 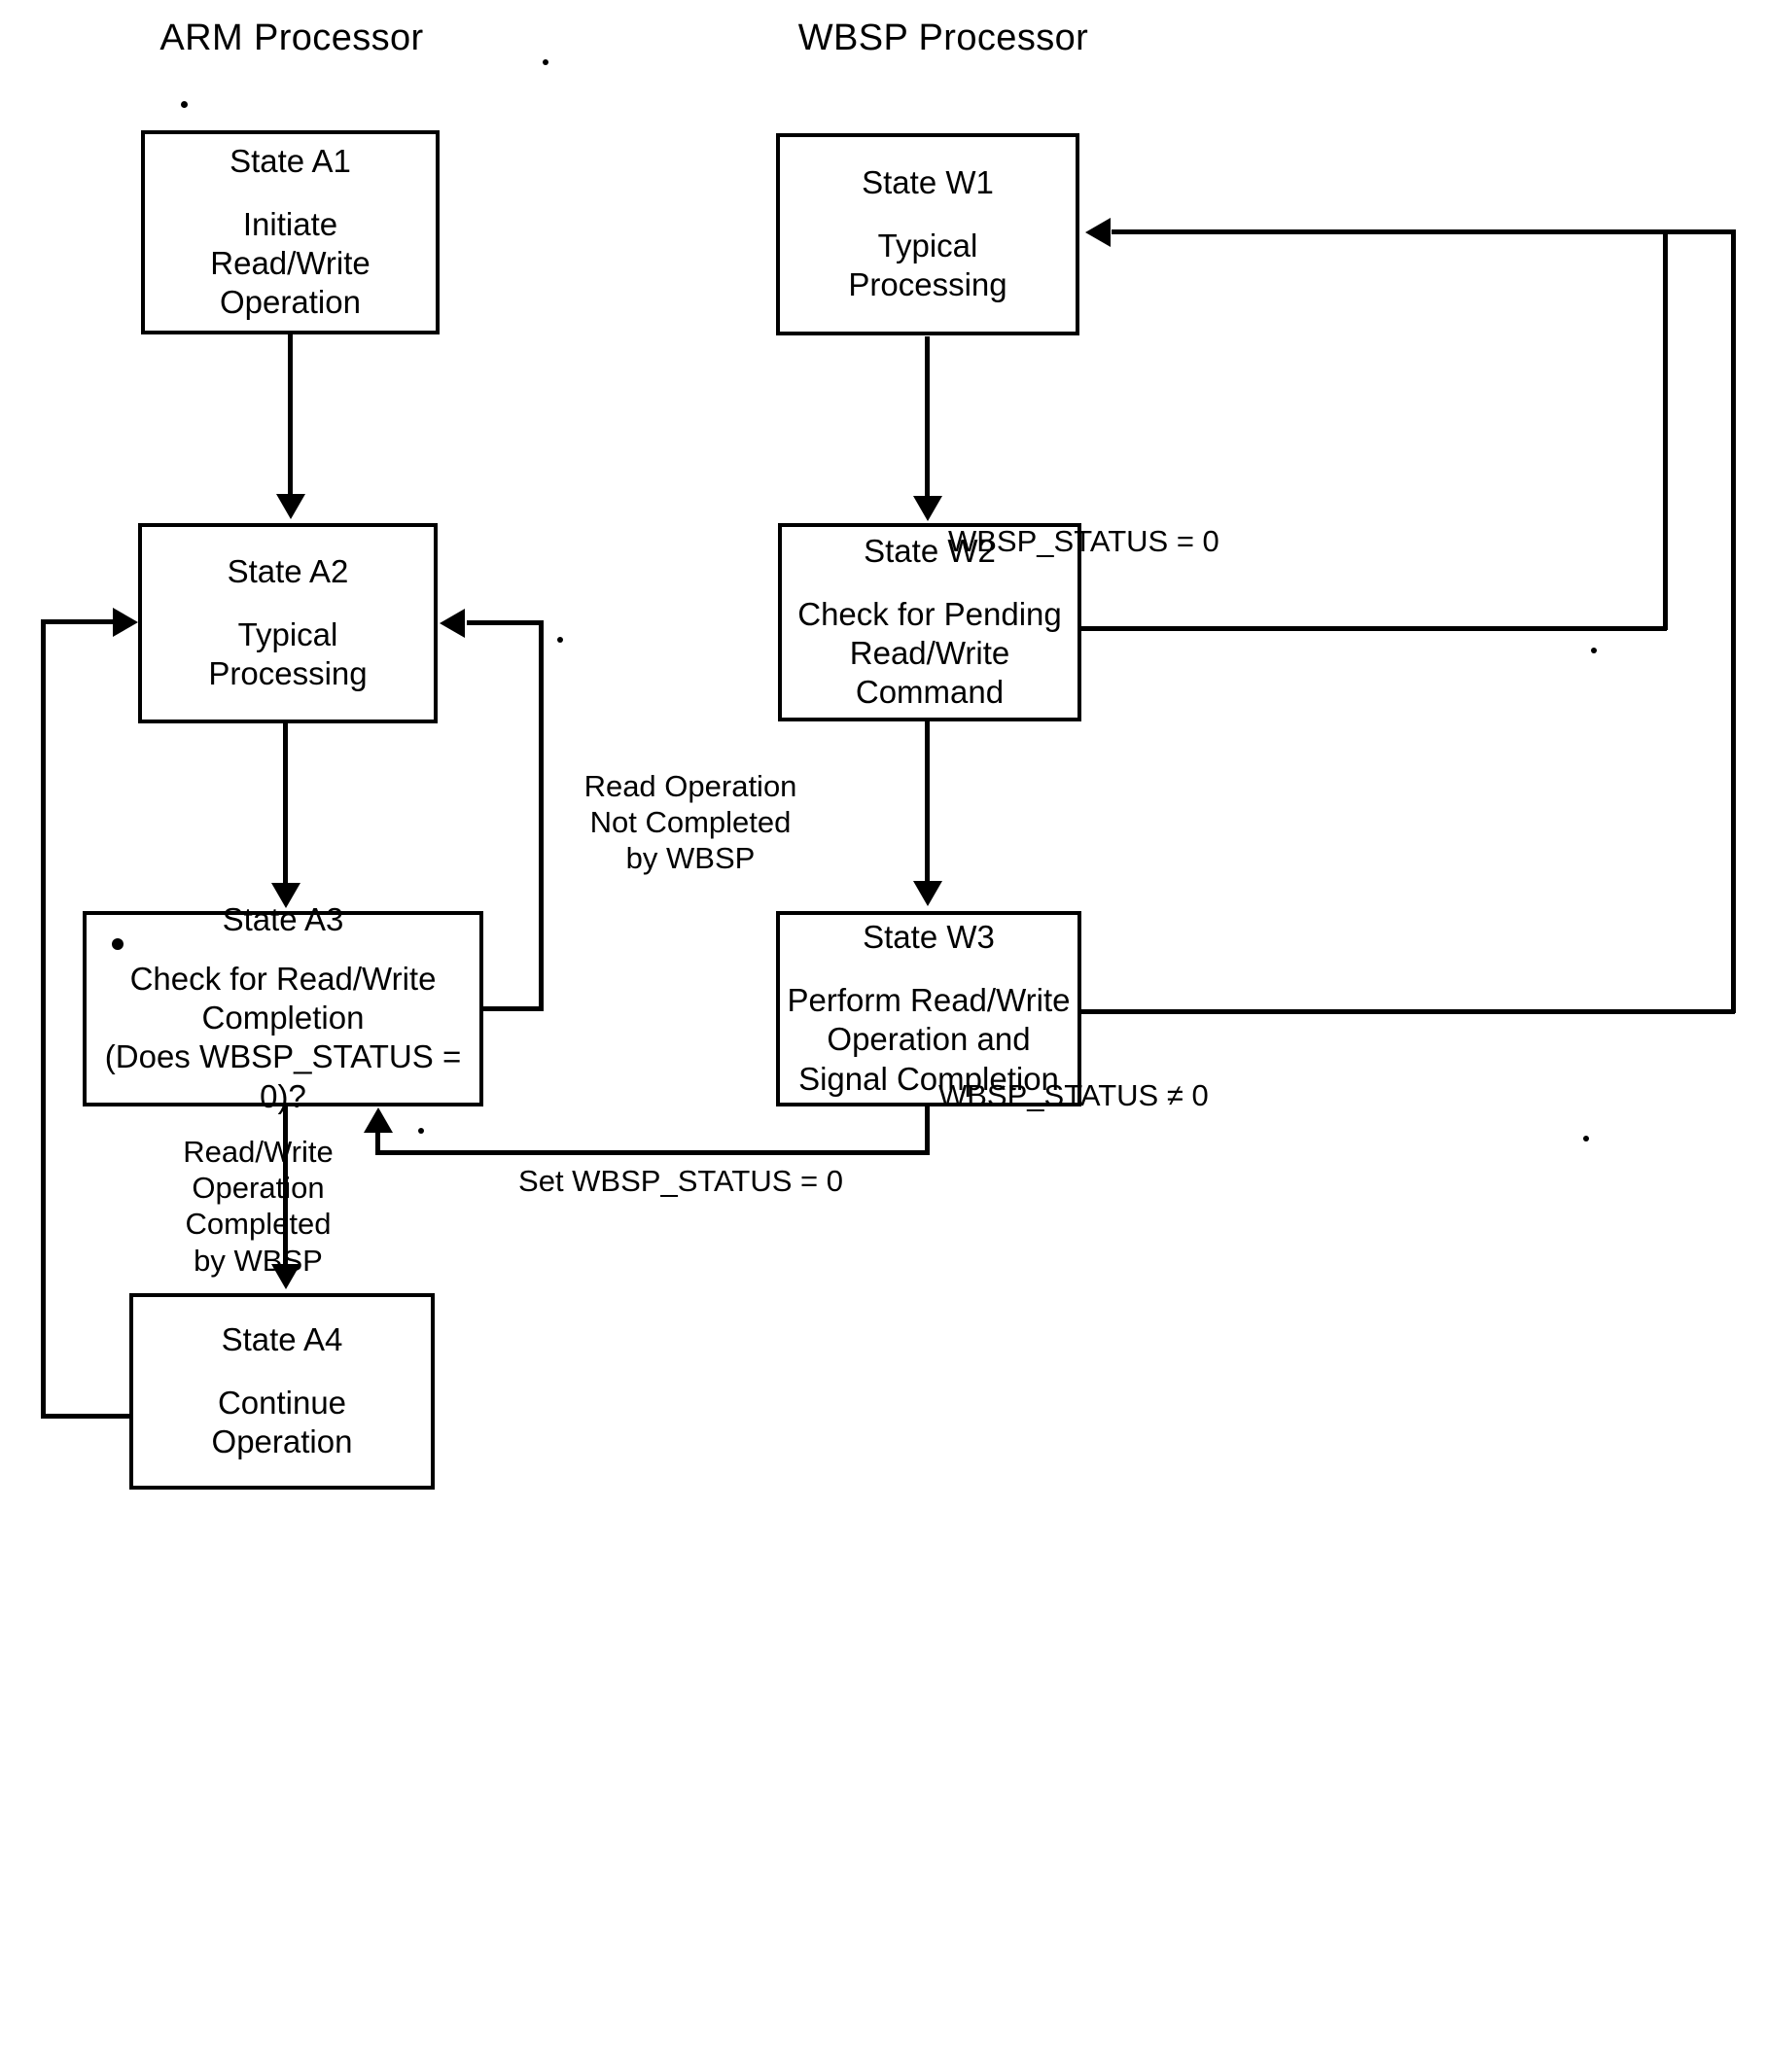 What do you see at coordinates (1699, 231) in the screenshot?
I see `edge-w3-to-w1-horizontal-upper` at bounding box center [1699, 231].